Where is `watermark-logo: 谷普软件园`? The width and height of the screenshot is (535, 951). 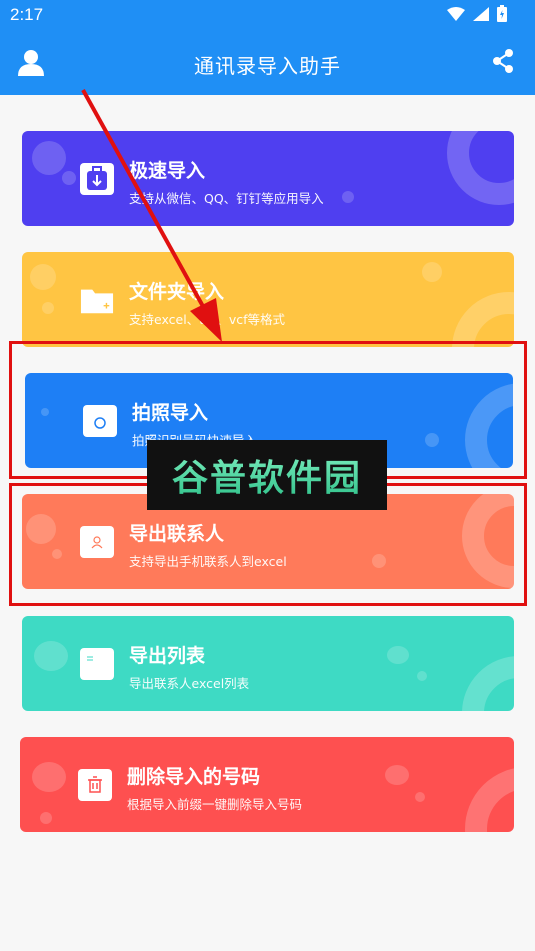
watermark-logo: 谷普软件园 is located at coordinates (267, 475).